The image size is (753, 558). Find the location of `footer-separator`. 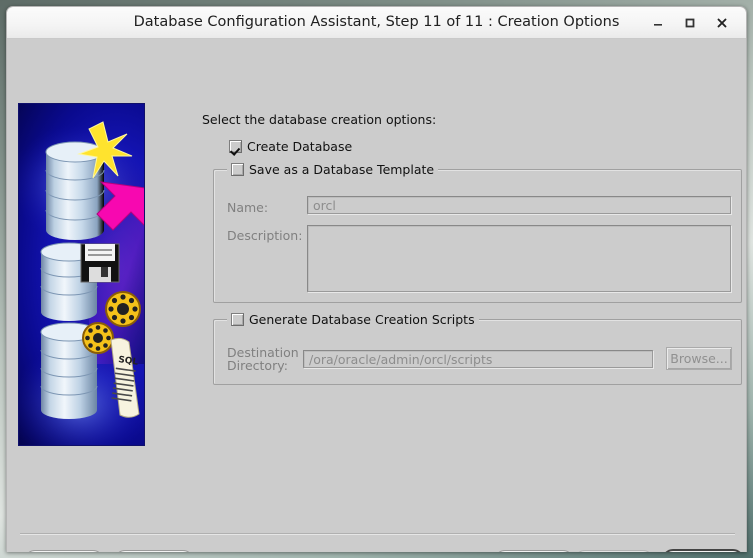

footer-separator is located at coordinates (377, 534).